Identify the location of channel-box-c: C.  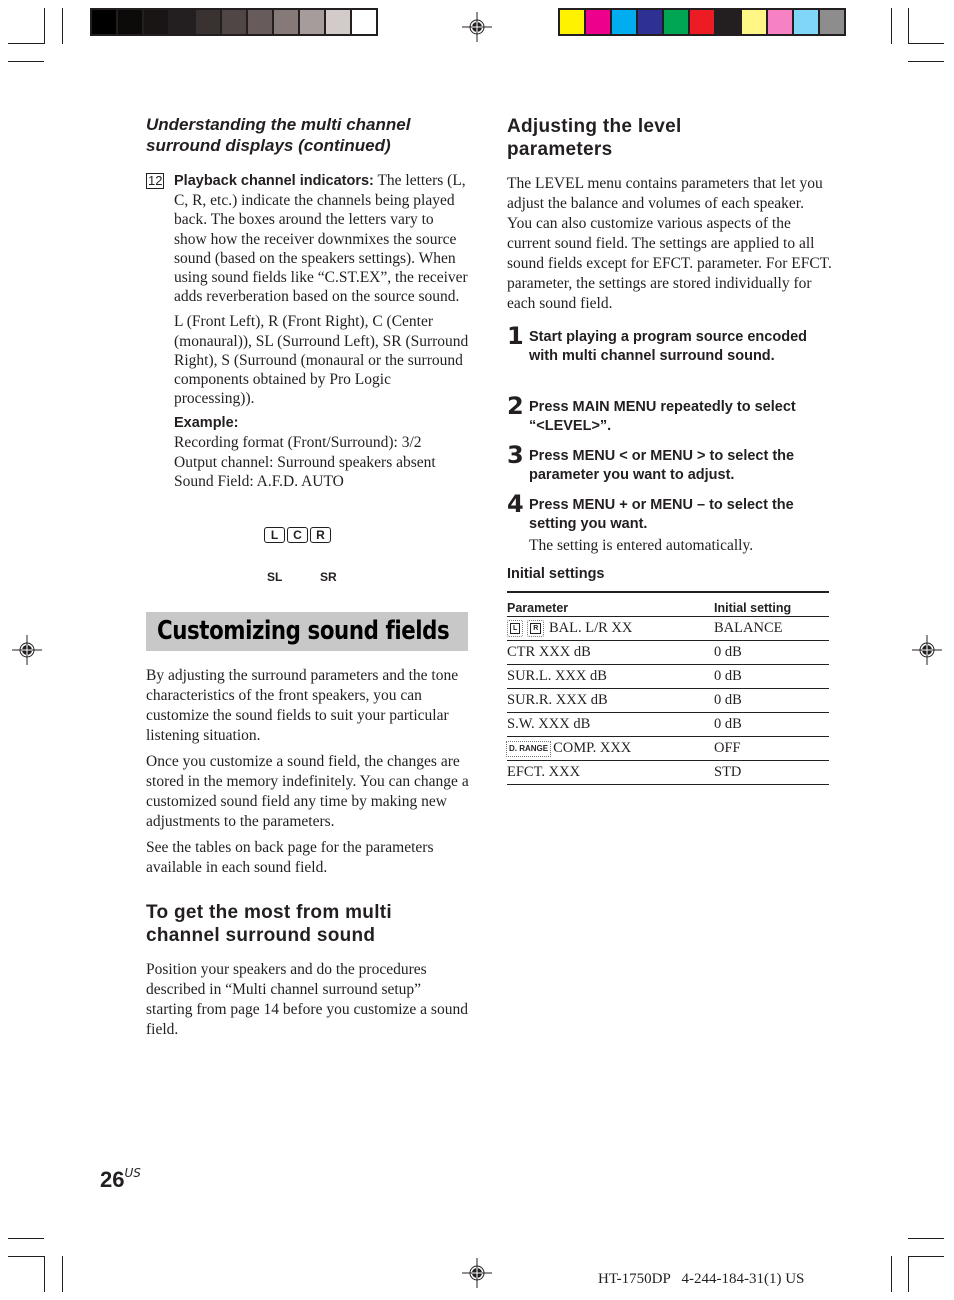
(297, 535).